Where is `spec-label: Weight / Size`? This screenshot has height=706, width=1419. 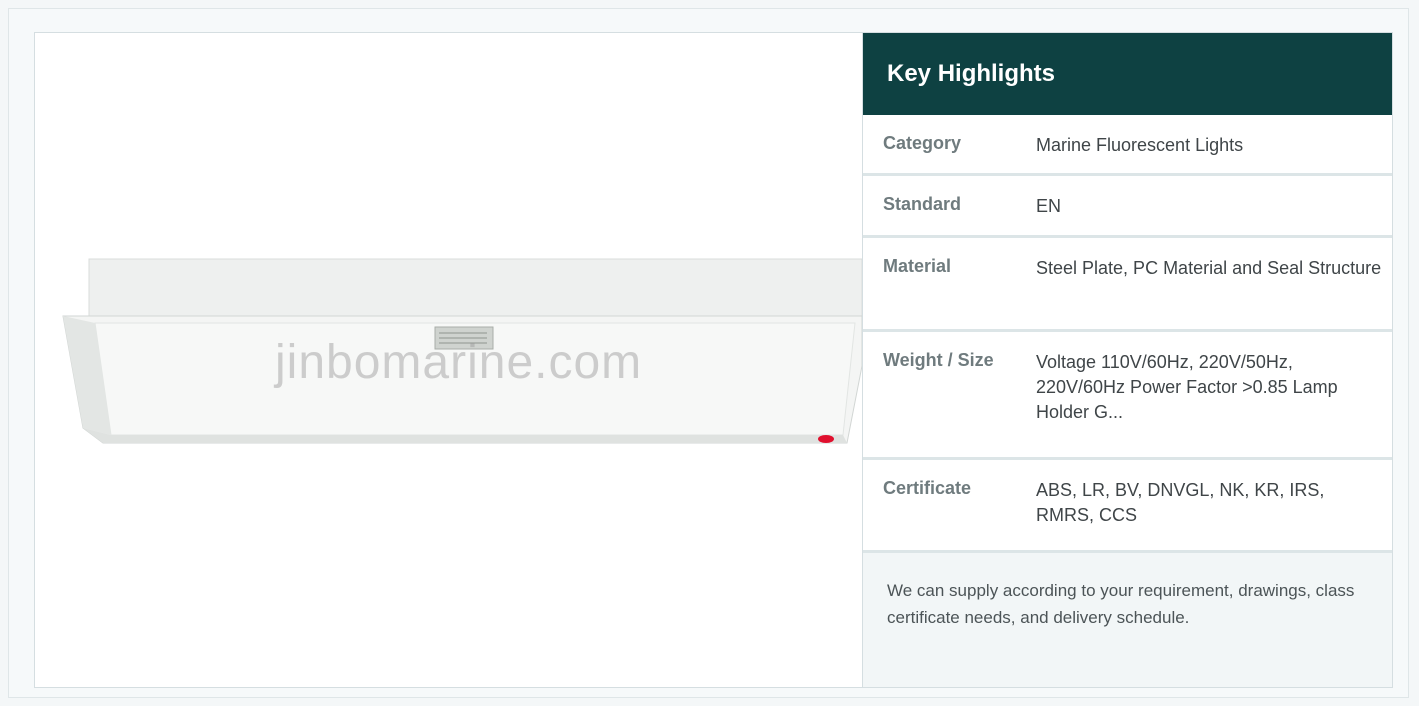 spec-label: Weight / Size is located at coordinates (938, 360).